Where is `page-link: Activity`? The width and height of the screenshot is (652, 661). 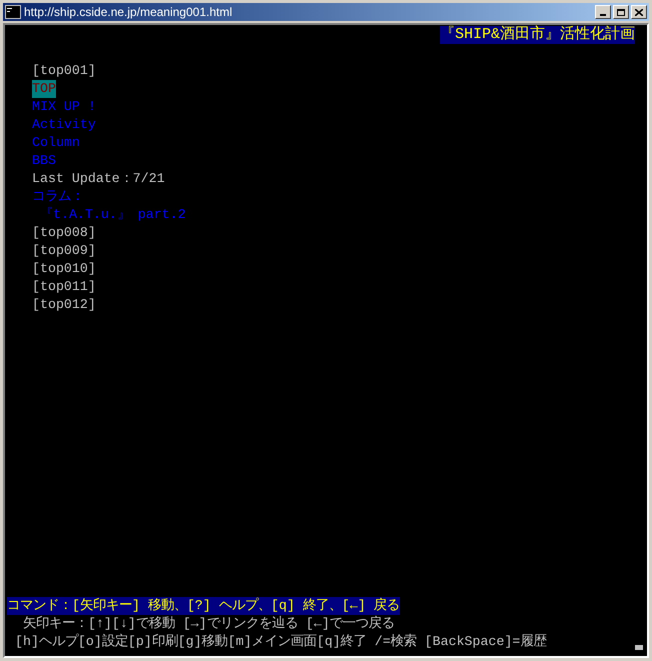
page-link: Activity is located at coordinates (64, 125).